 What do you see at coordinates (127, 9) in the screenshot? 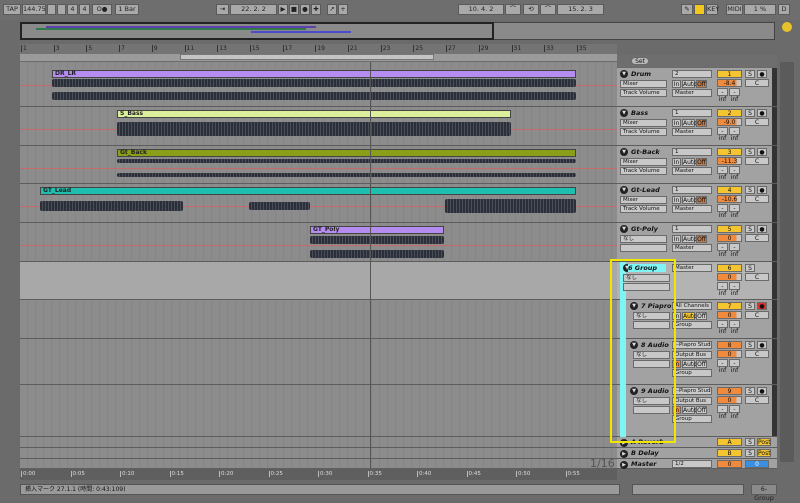
I see `quantize-select: 1 Bar` at bounding box center [127, 9].